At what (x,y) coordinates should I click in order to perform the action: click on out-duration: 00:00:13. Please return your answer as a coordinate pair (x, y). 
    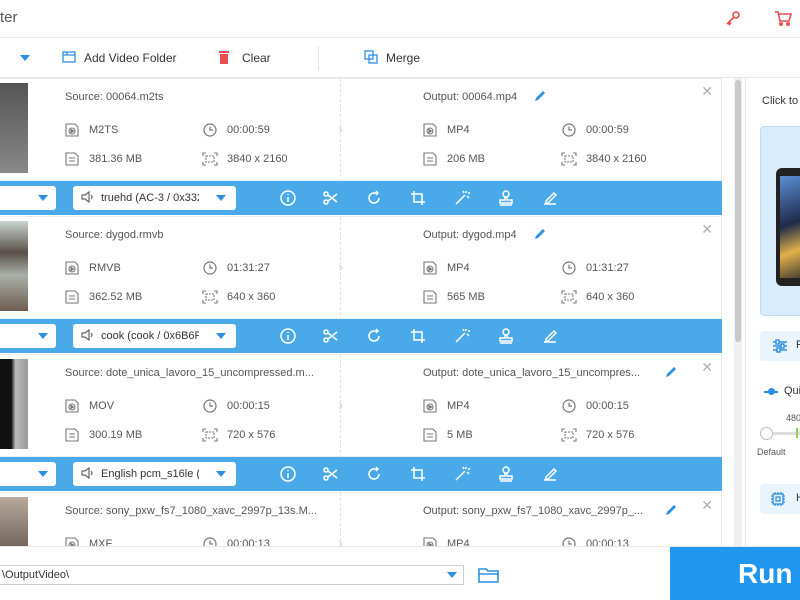
    Looking at the image, I should click on (607, 542).